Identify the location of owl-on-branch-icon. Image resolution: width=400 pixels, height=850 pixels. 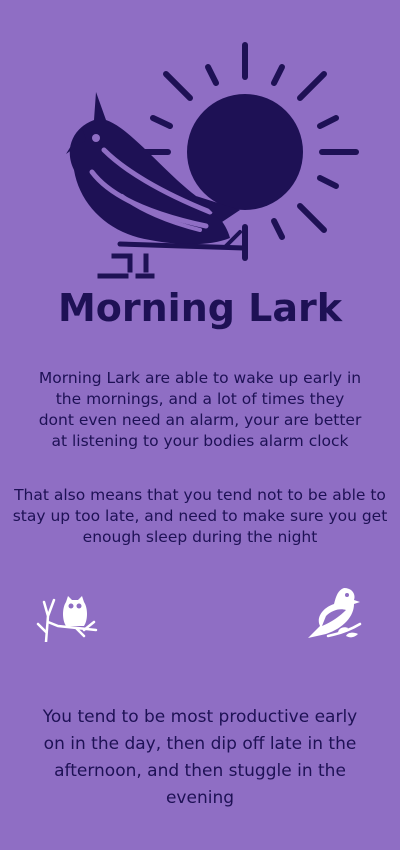
(67, 619).